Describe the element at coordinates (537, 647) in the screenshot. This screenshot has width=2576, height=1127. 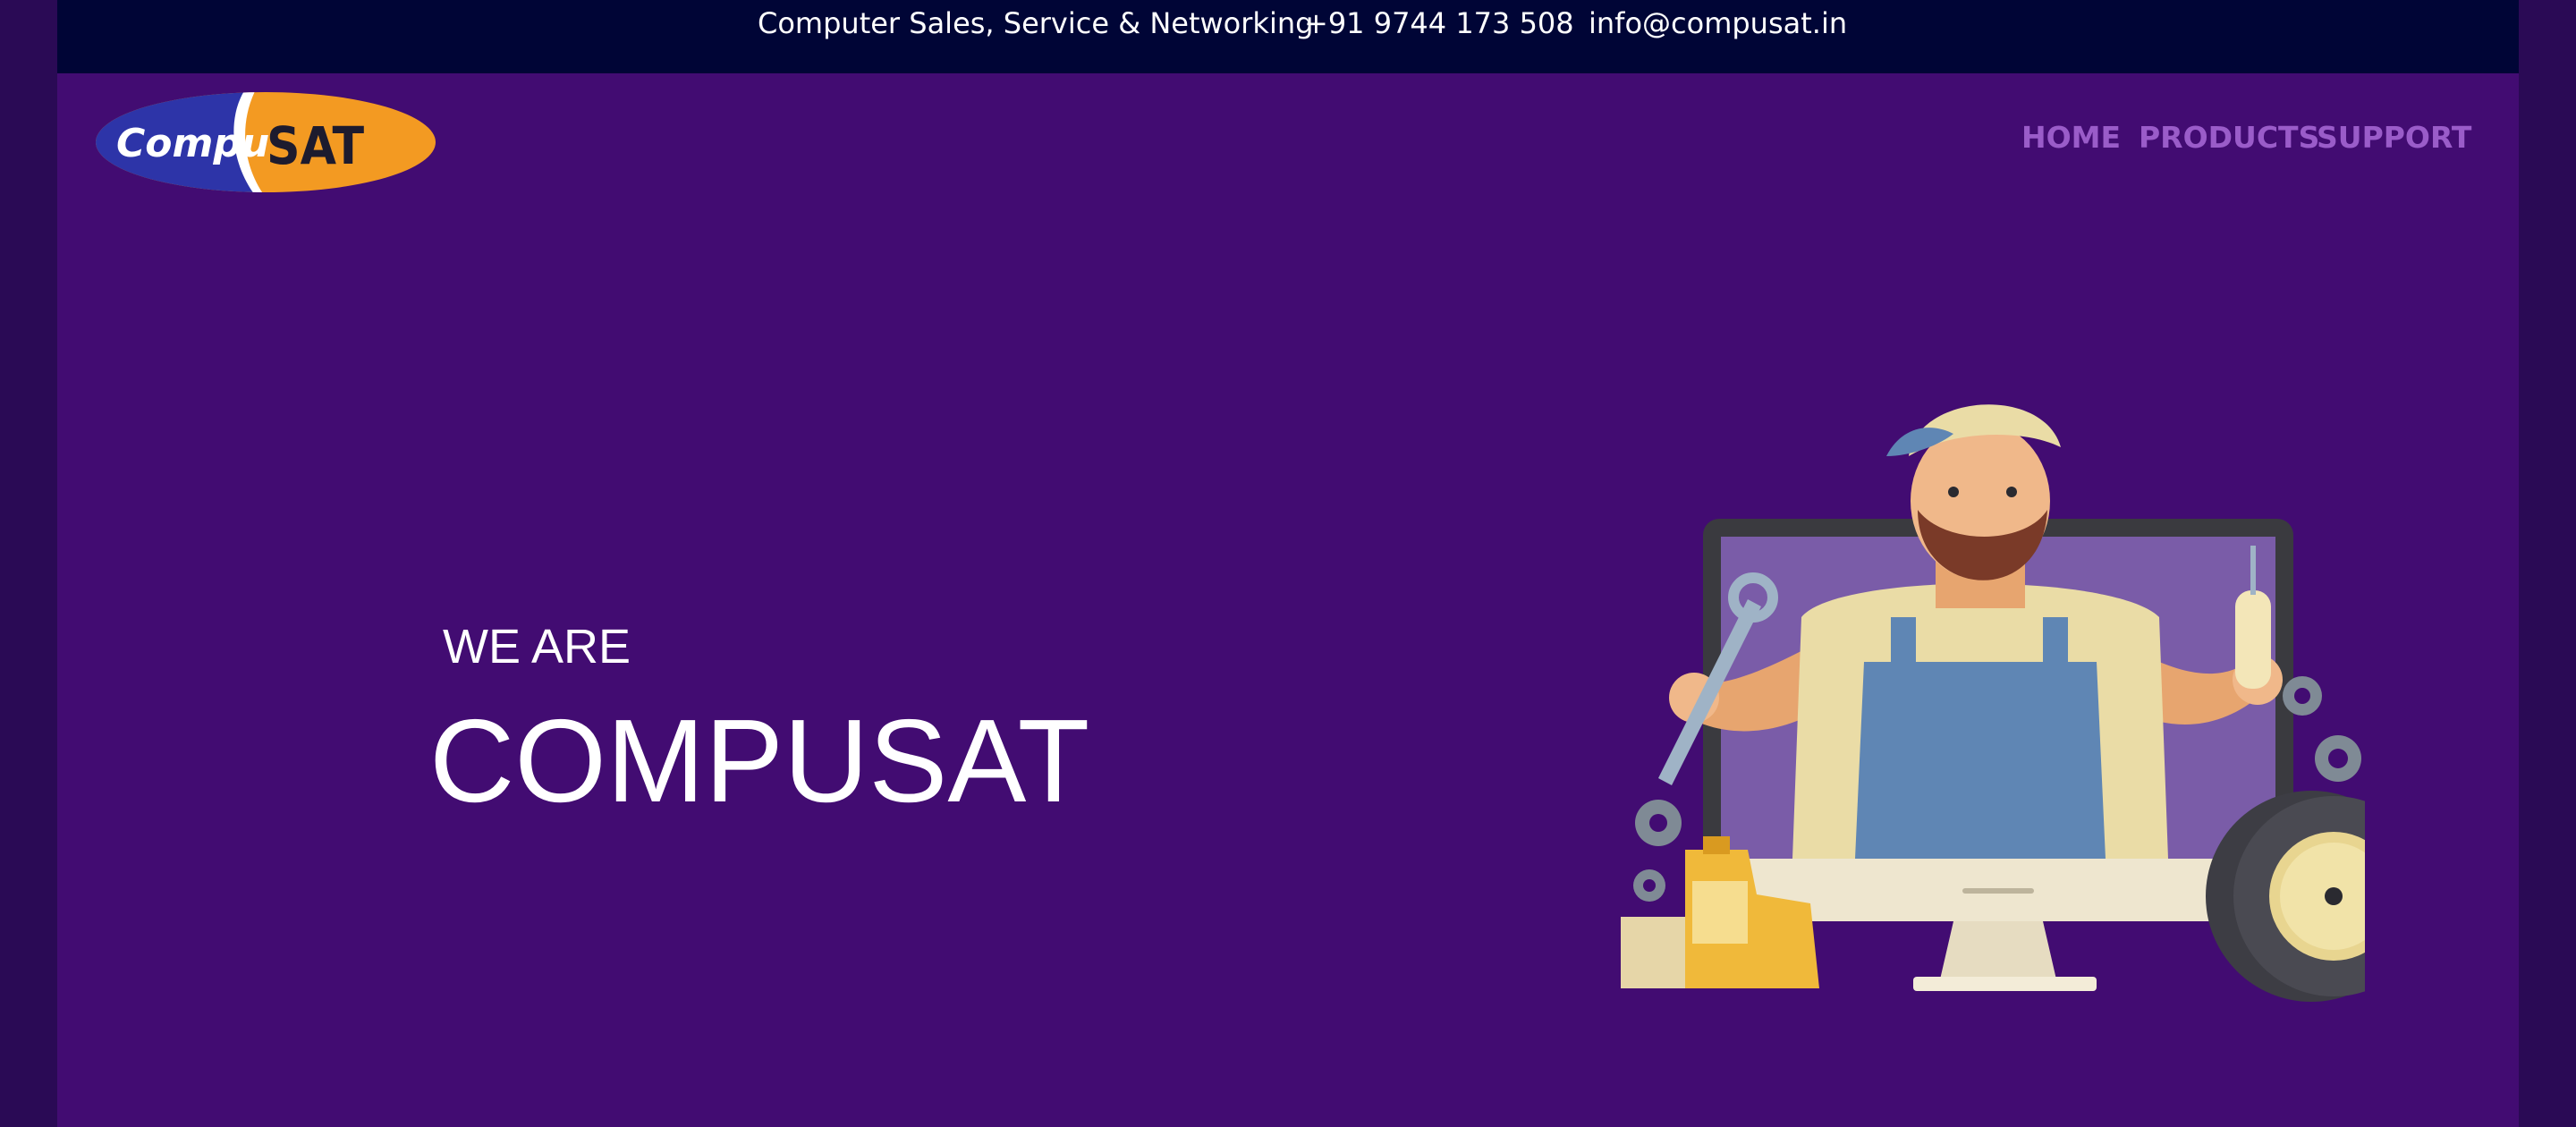
I see `hero-eyebrow: WE ARE` at that location.